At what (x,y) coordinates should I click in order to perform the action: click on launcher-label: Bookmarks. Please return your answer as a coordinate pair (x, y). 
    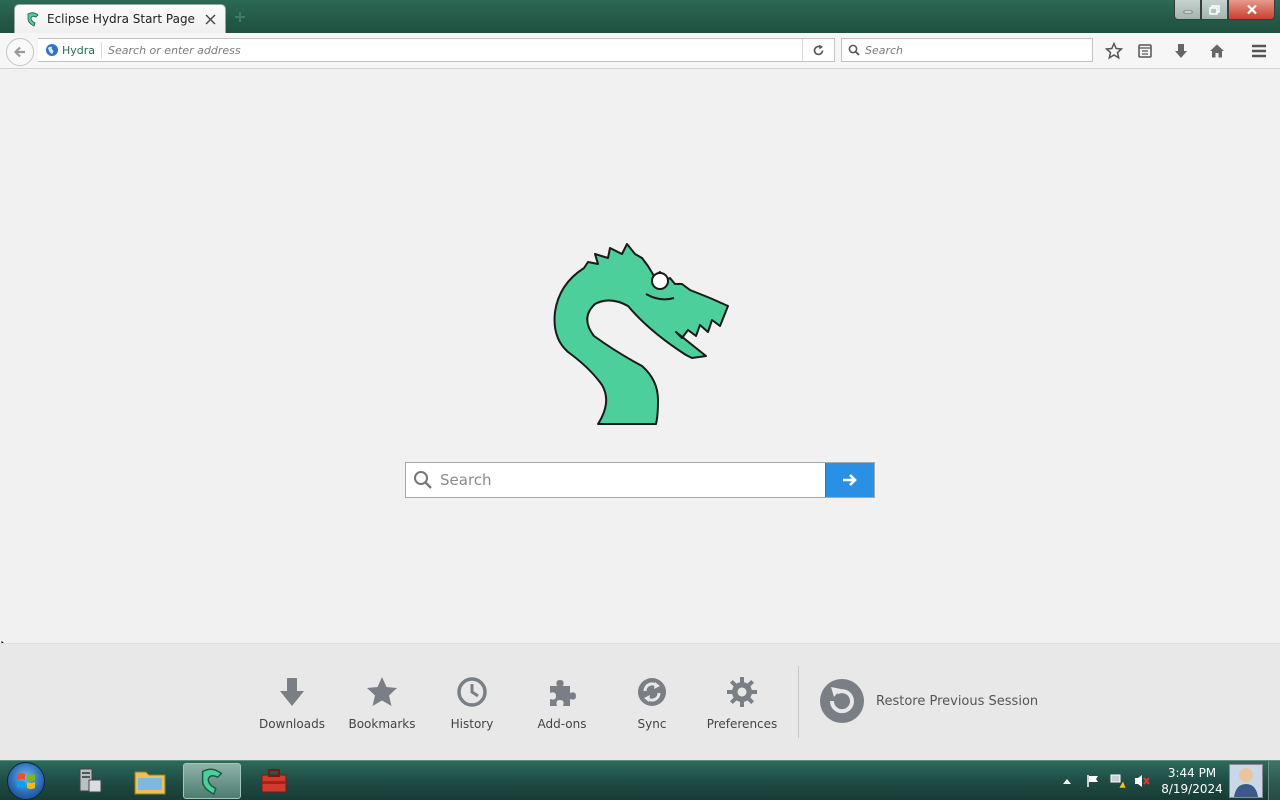
    Looking at the image, I should click on (382, 724).